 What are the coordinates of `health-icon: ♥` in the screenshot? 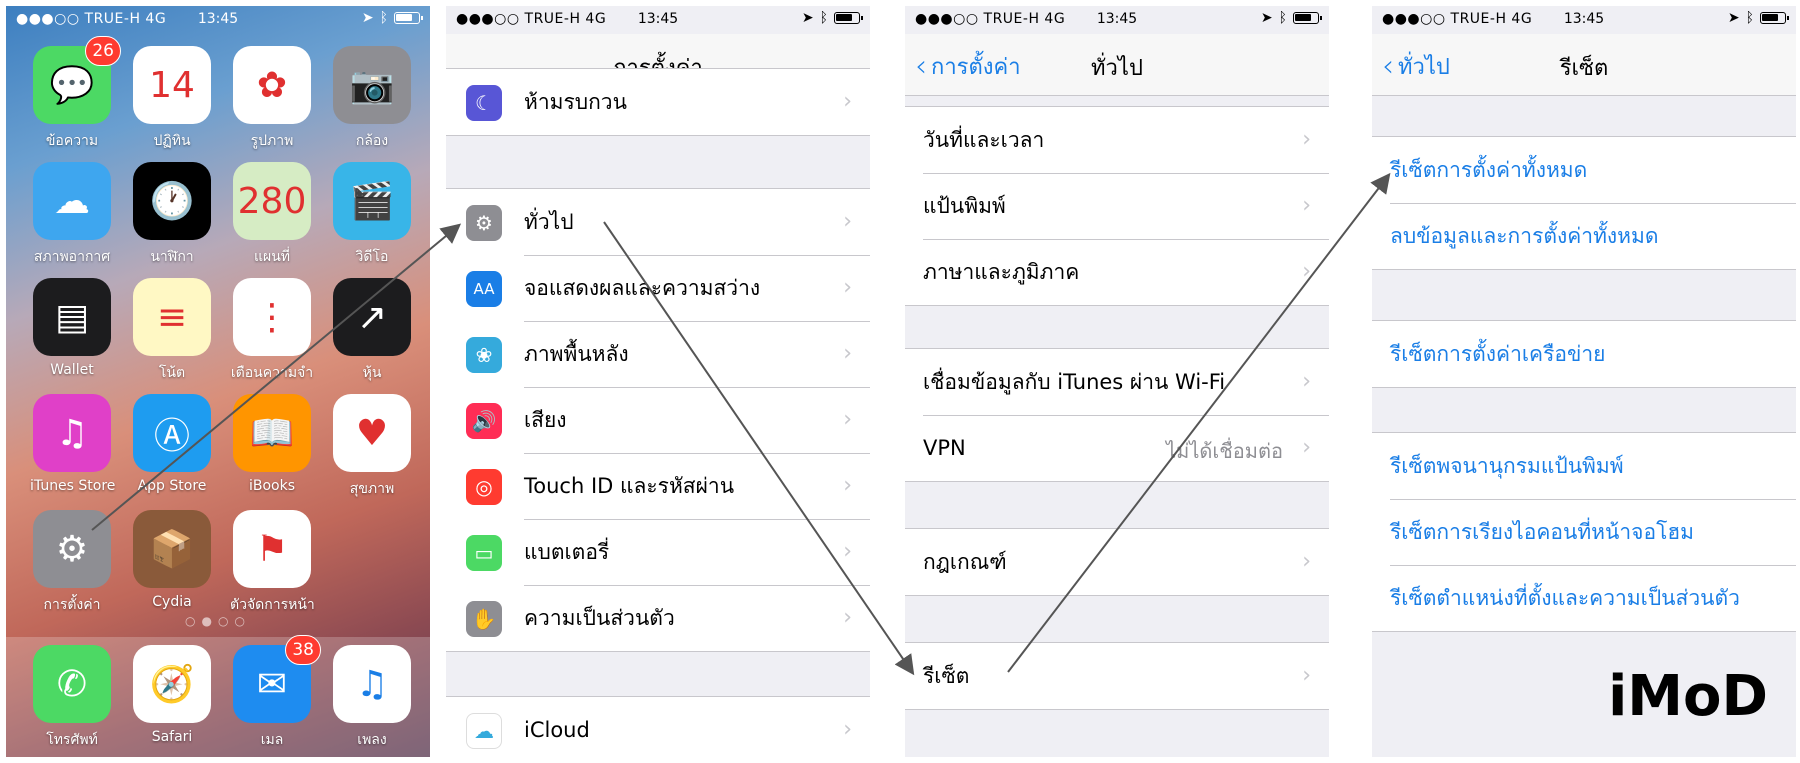 It's located at (372, 433).